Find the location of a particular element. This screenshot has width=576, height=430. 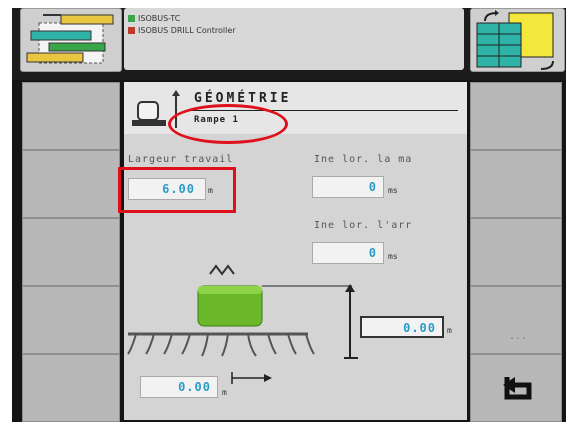

section-map-softkey is located at coordinates (517, 40).